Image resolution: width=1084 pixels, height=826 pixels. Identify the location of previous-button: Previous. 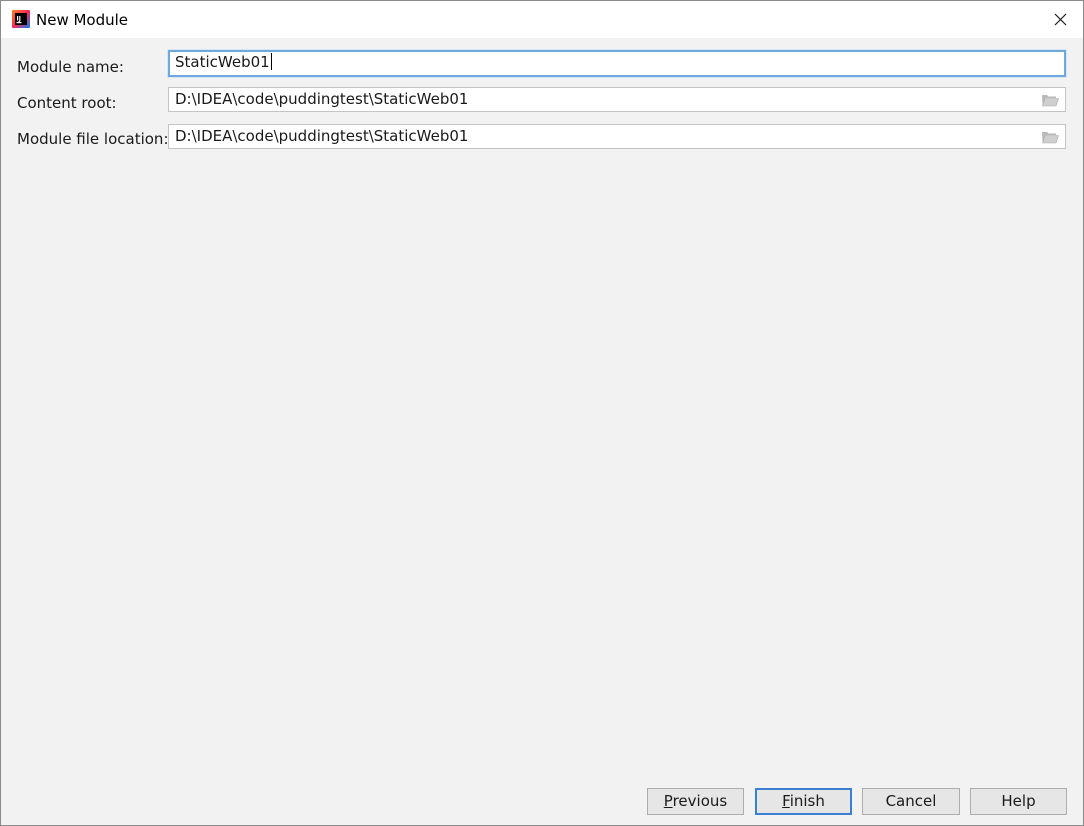
(695, 801).